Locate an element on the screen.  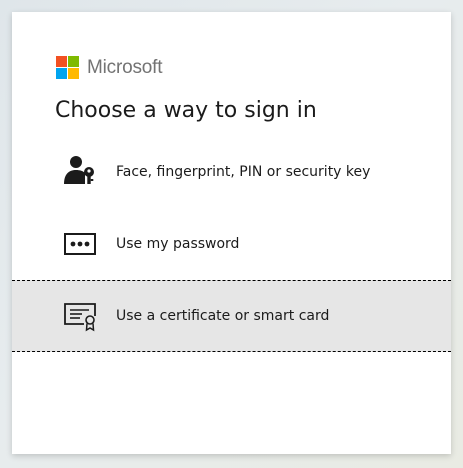
option-certificate: Use a certificate or smart card is located at coordinates (231, 316).